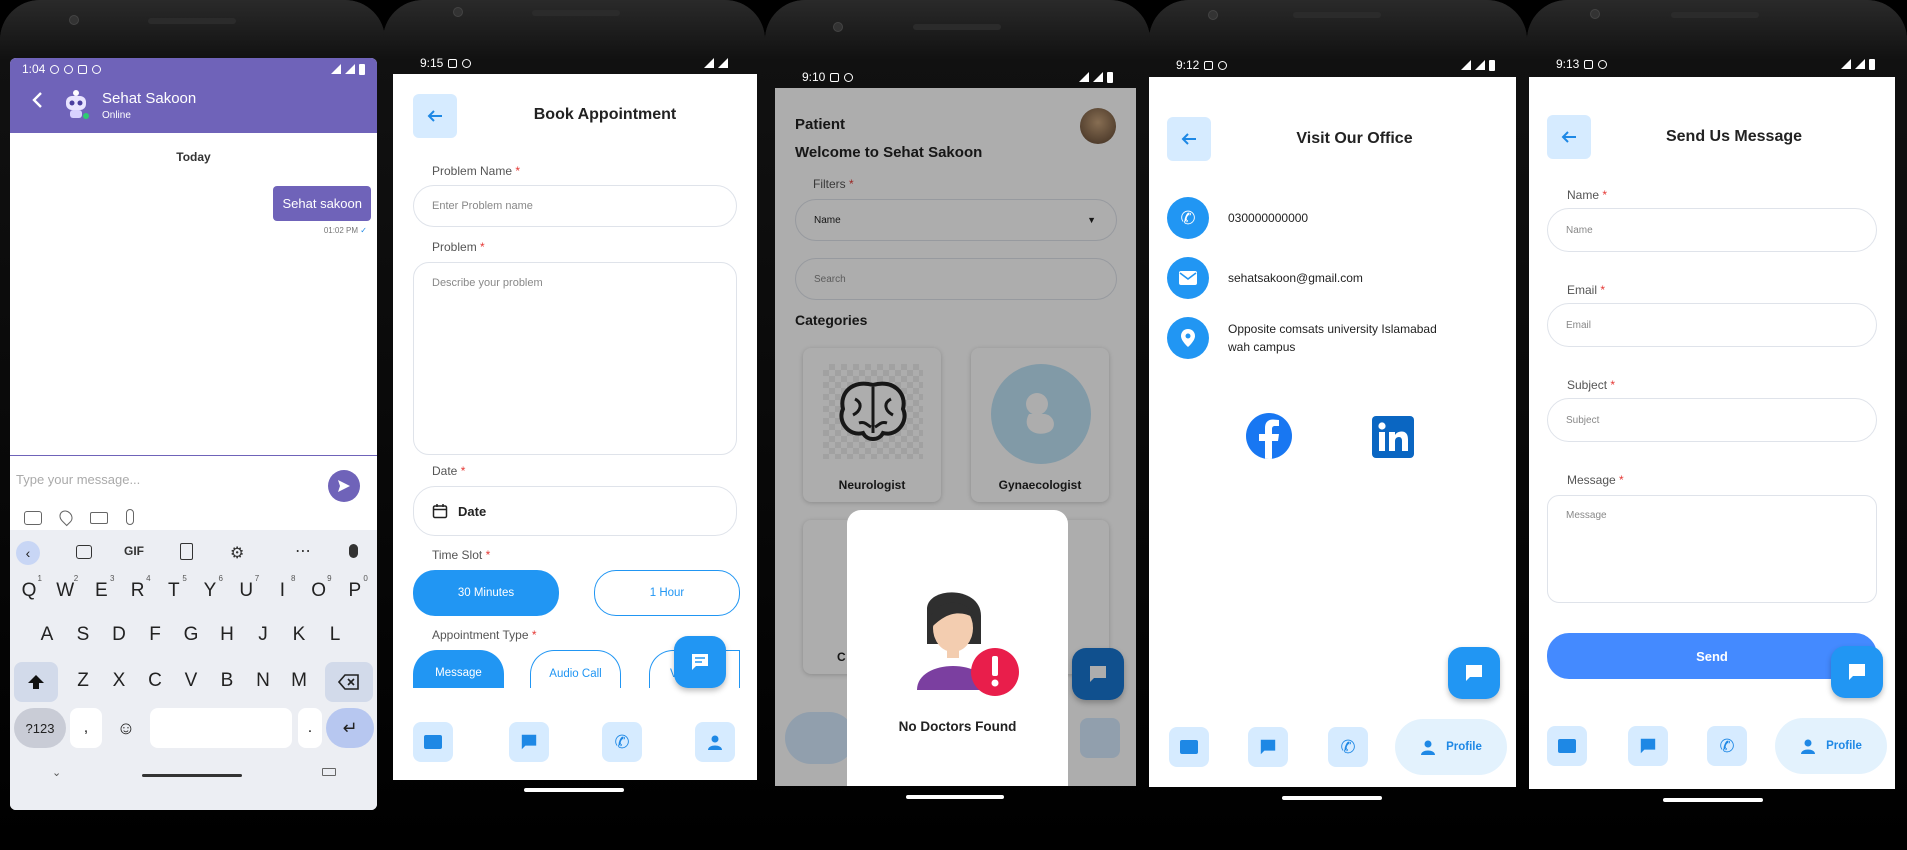 The width and height of the screenshot is (1907, 850). What do you see at coordinates (715, 742) in the screenshot?
I see `nav-profile-button` at bounding box center [715, 742].